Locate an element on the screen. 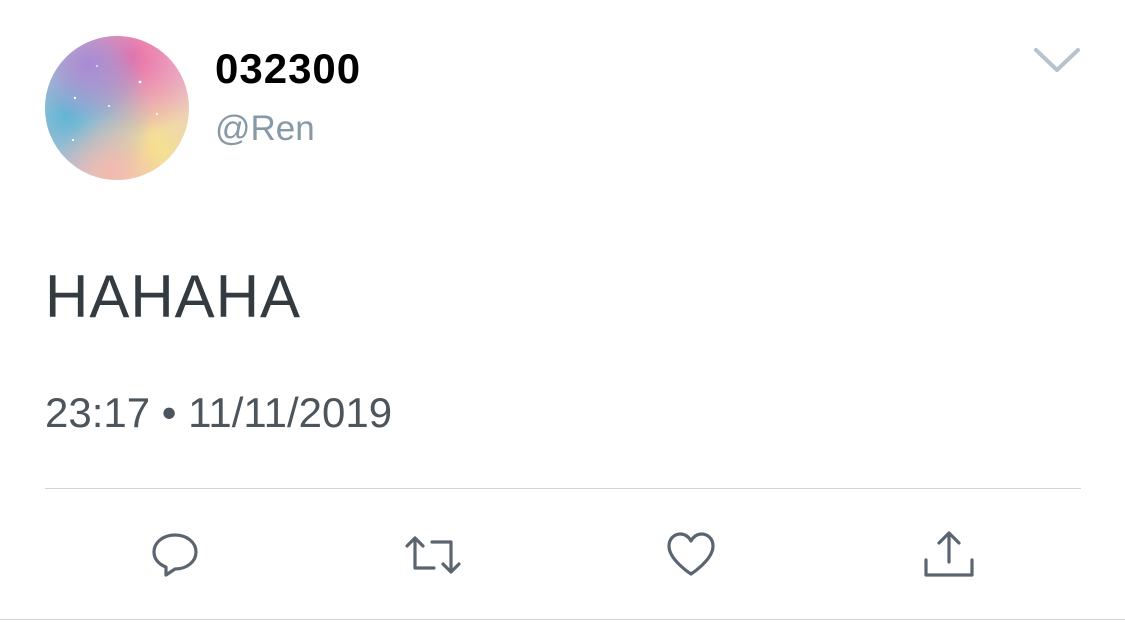  retweet-icon is located at coordinates (433, 555).